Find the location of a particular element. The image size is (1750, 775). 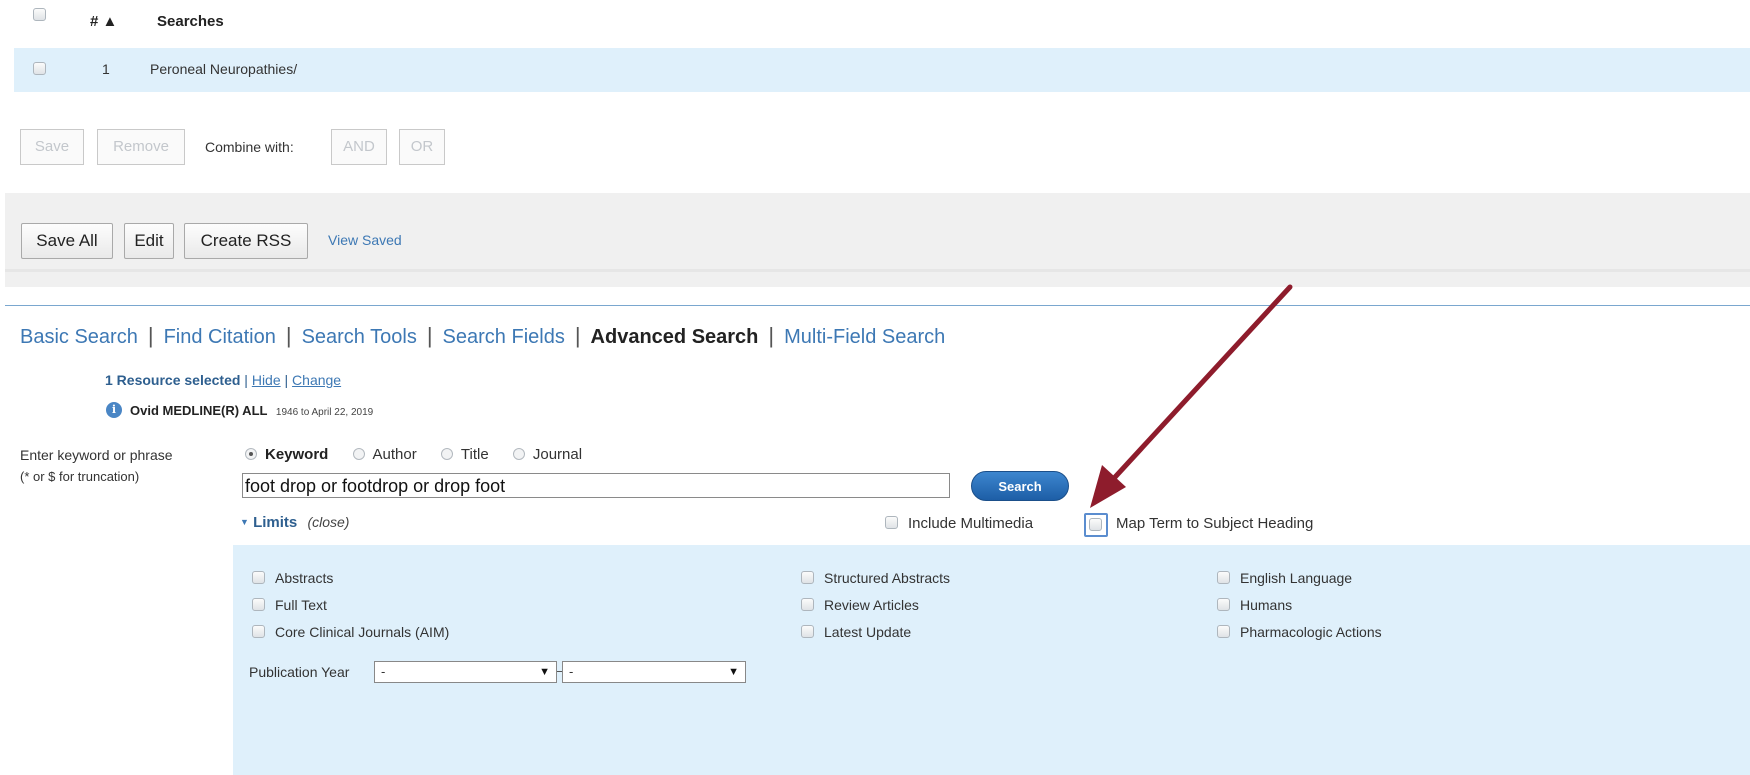

include-multimedia-label: Include Multimedia is located at coordinates (971, 523).